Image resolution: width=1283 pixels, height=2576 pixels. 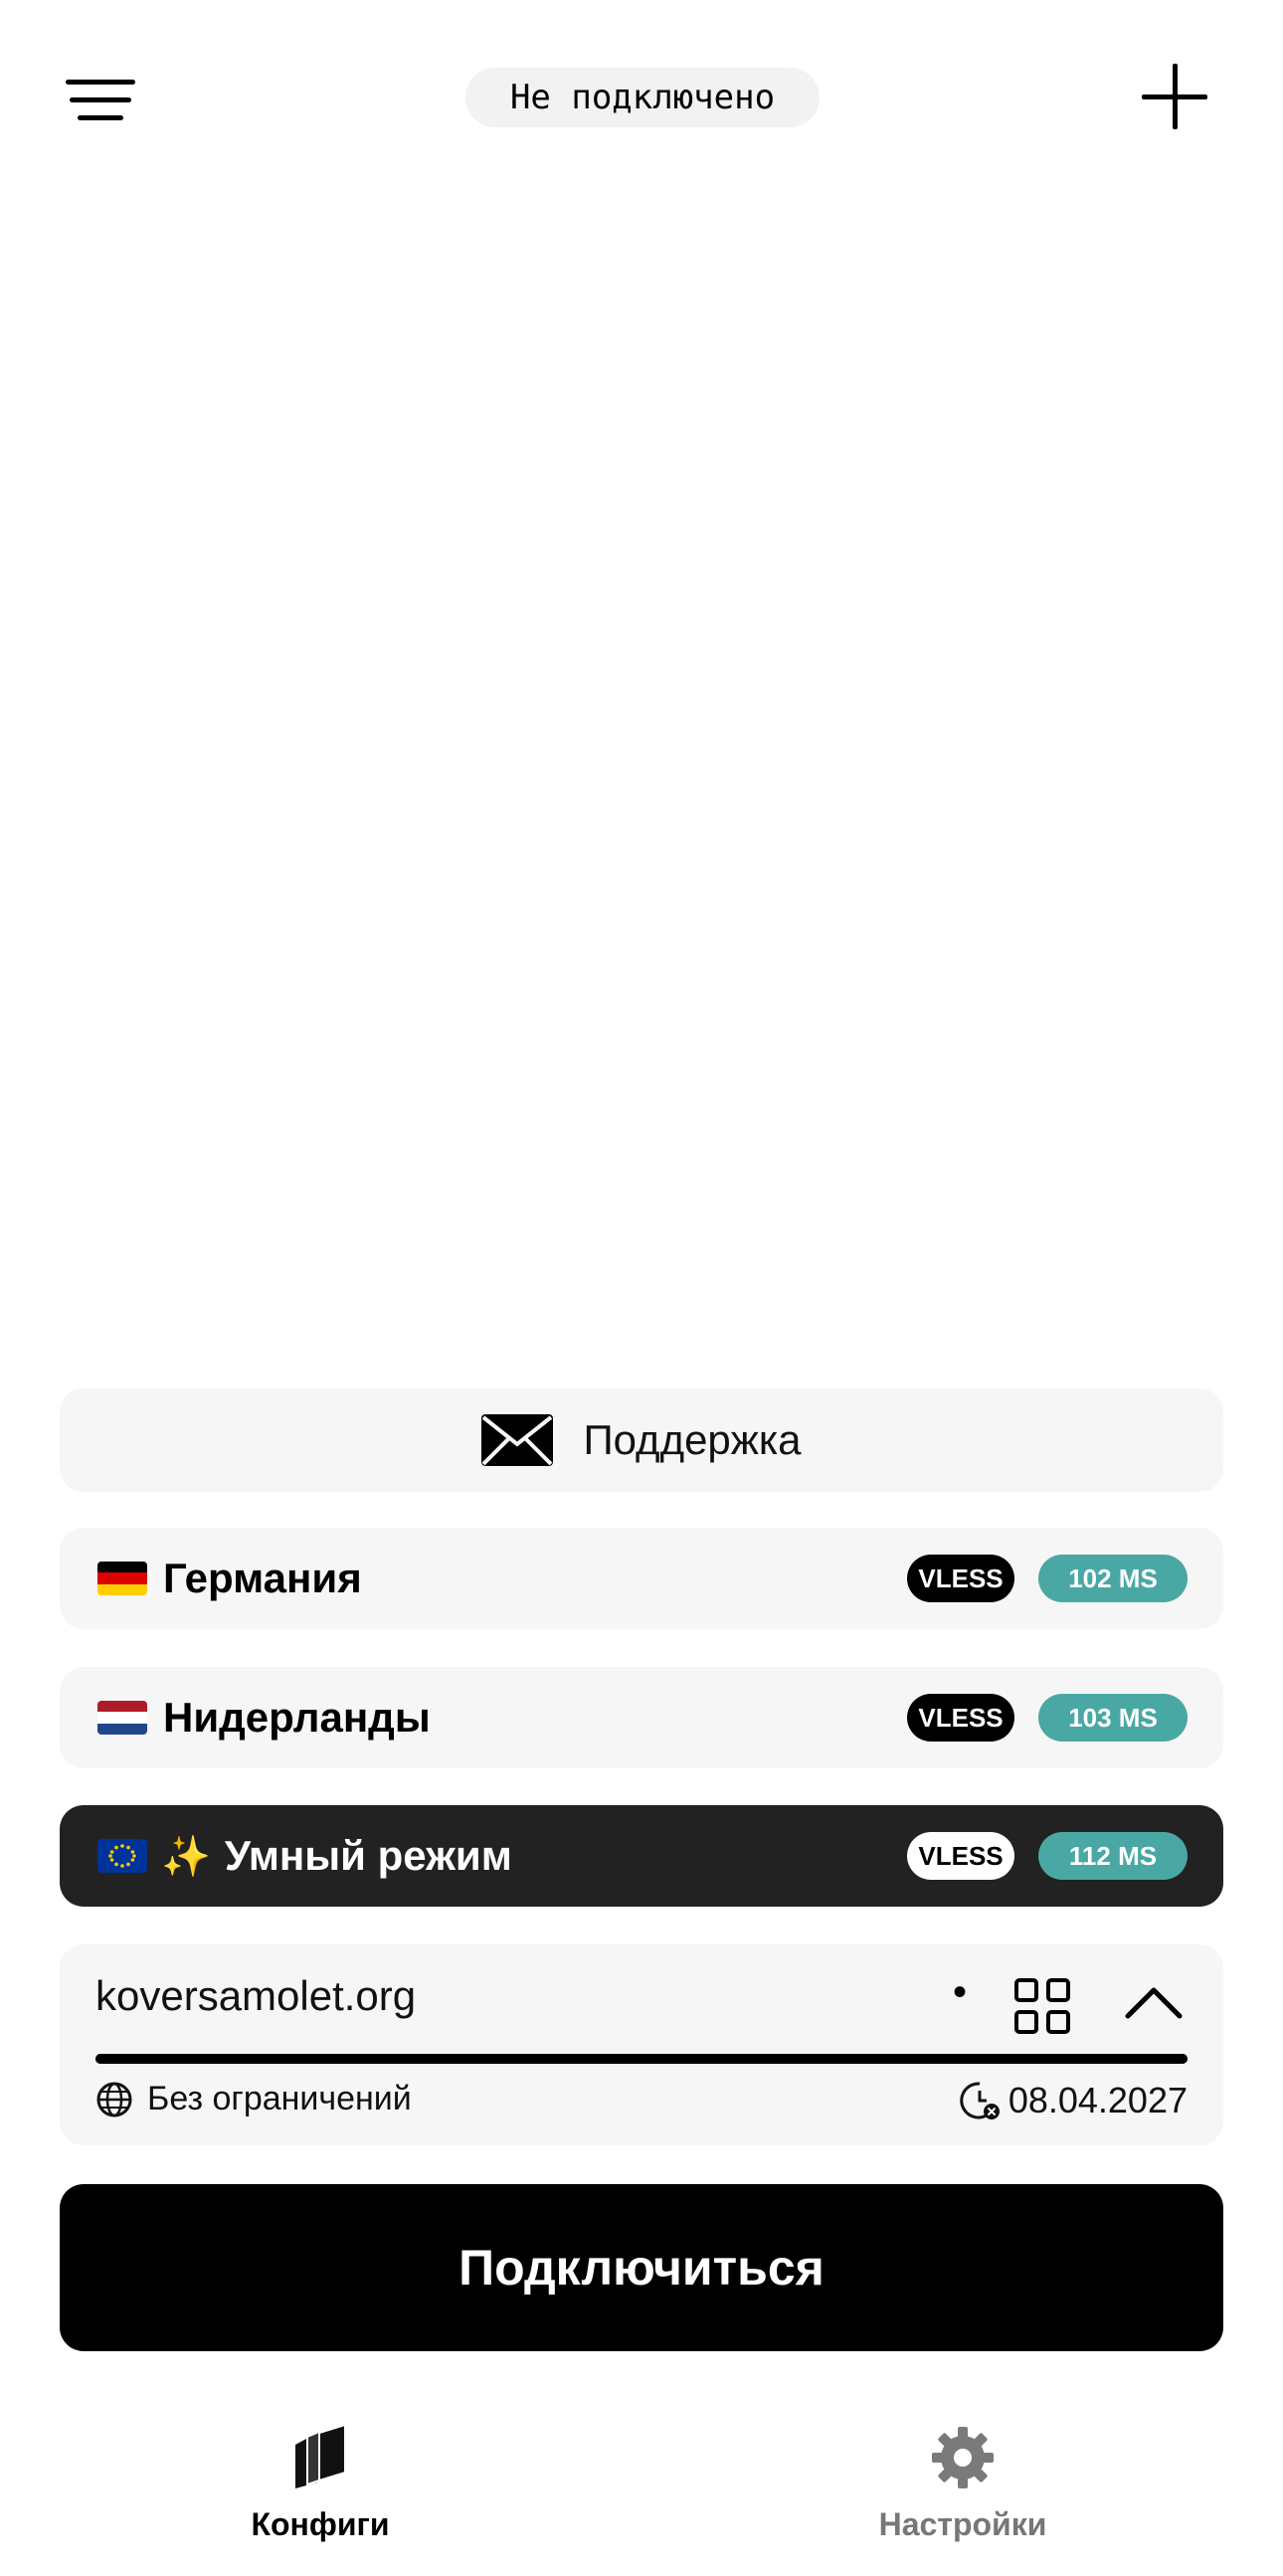 What do you see at coordinates (1113, 1856) in the screenshot?
I see `ping-badge: 112 MS` at bounding box center [1113, 1856].